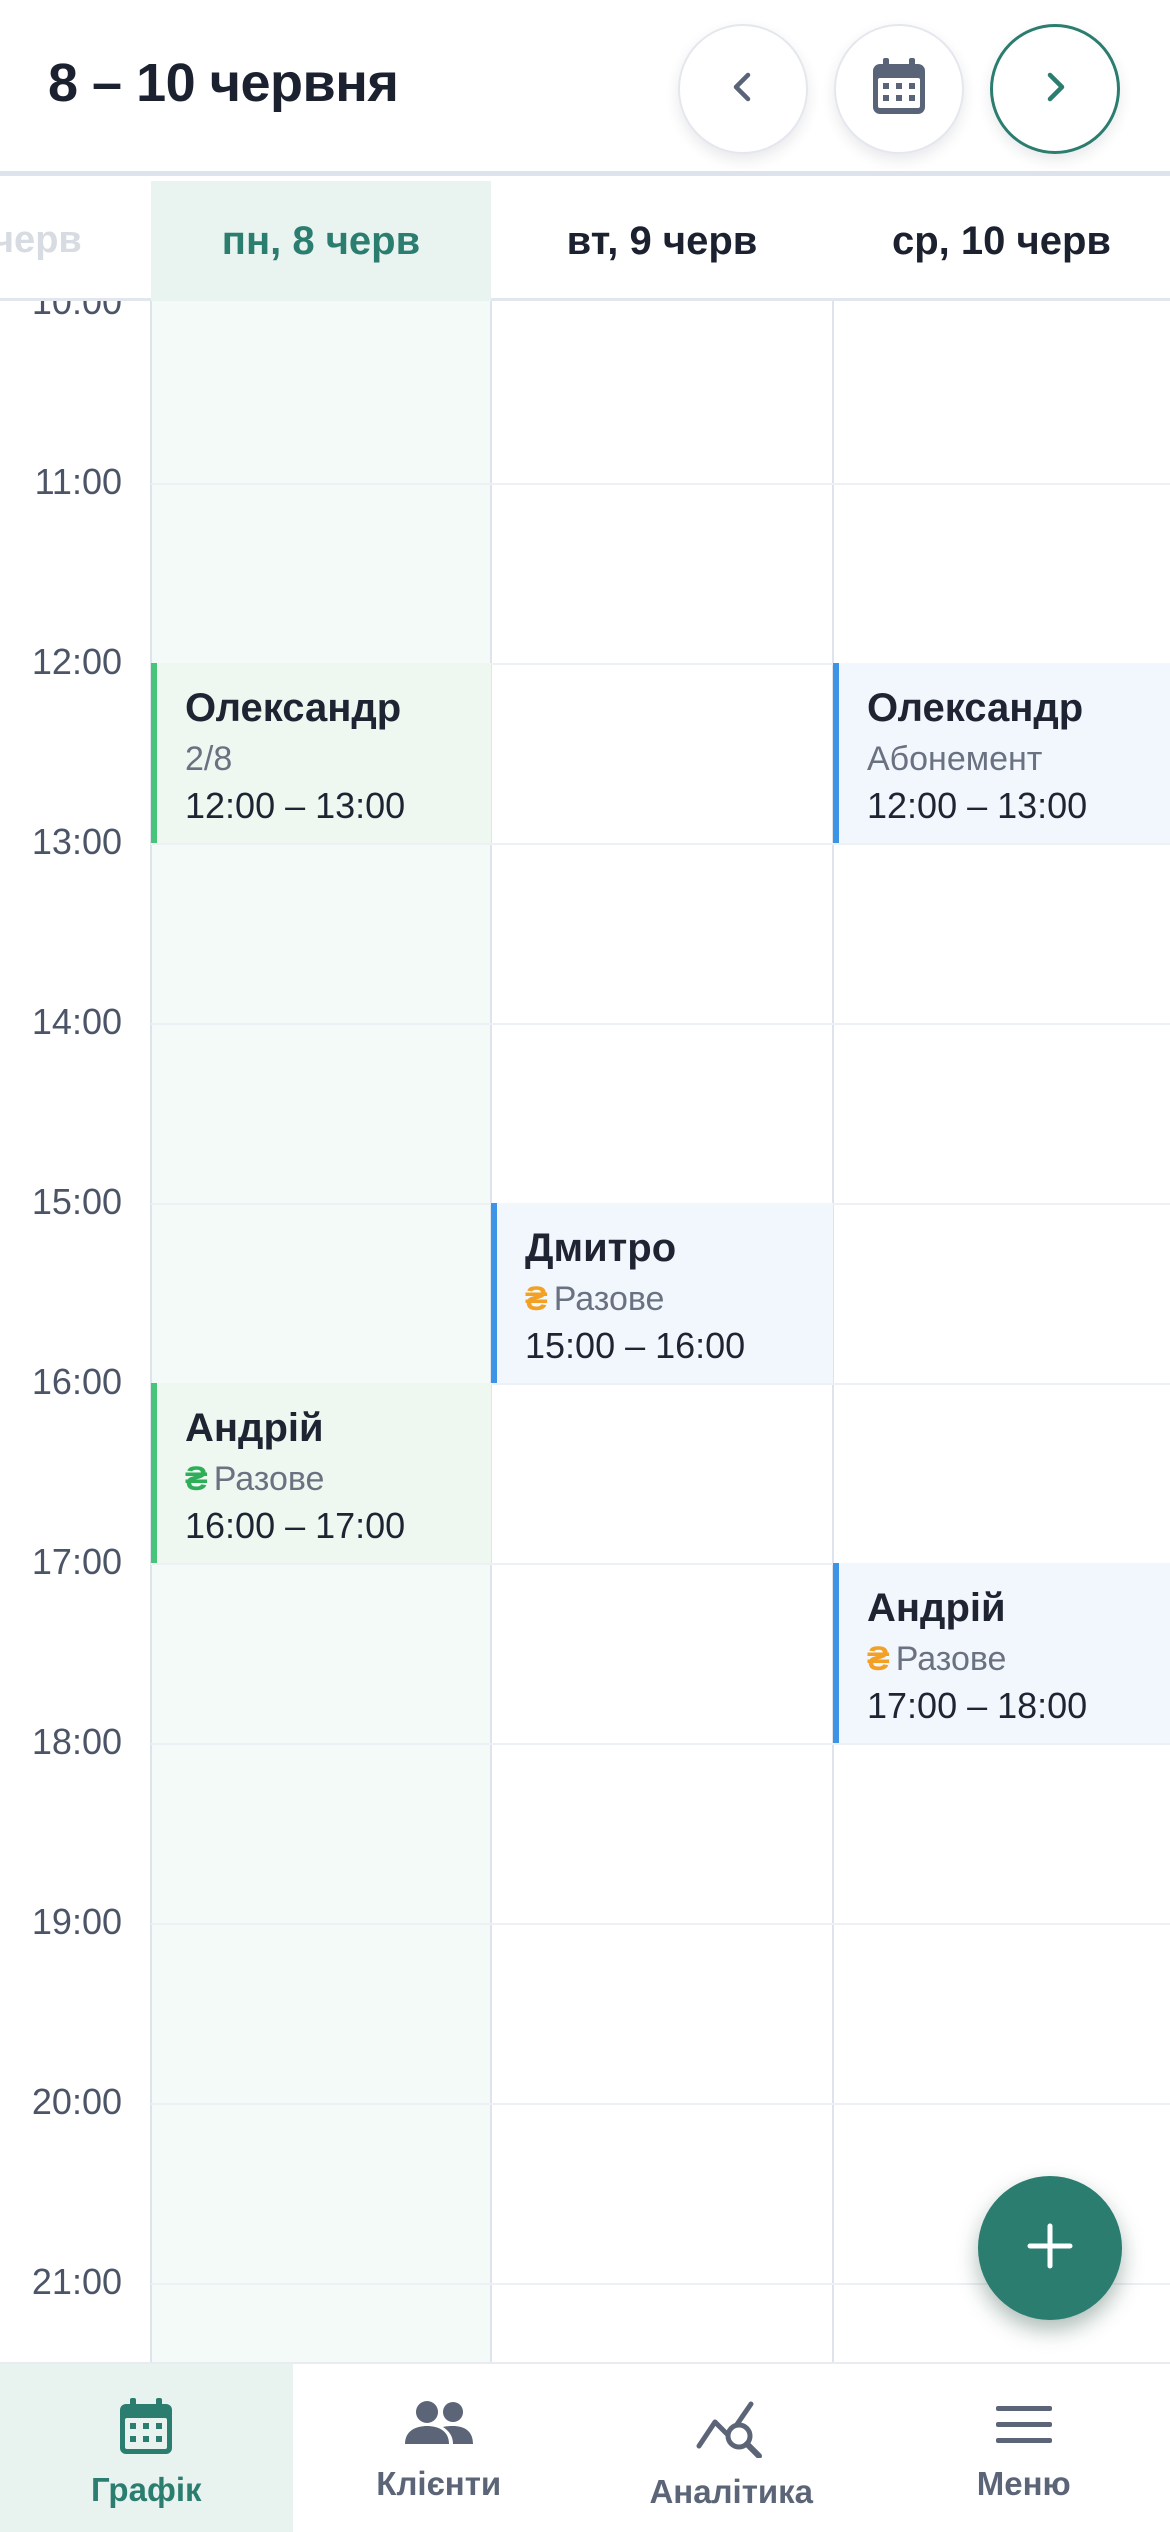  I want to click on chevron-left-icon, so click(743, 89).